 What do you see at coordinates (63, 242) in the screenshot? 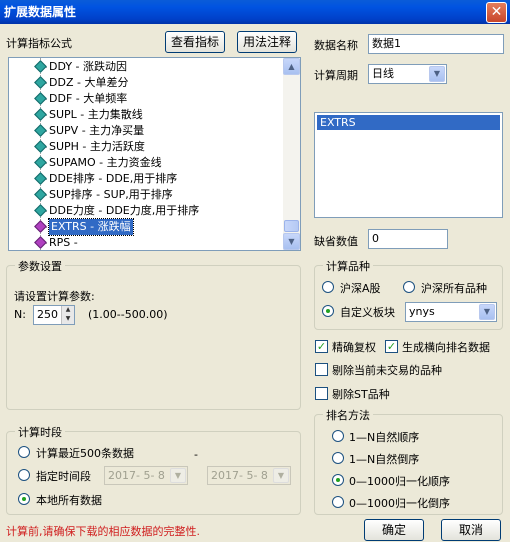
I see `tree-item-label: RPS -` at bounding box center [63, 242].